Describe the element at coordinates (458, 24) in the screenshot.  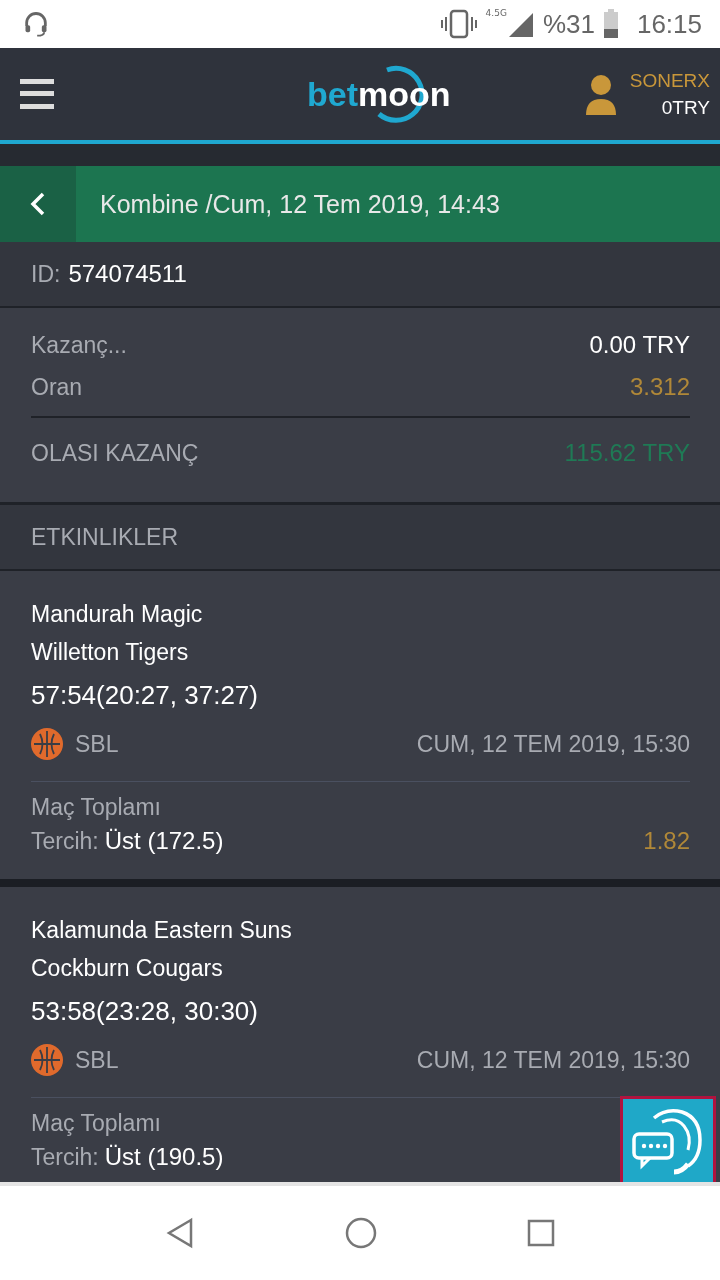
I see `vibrate-icon` at that location.